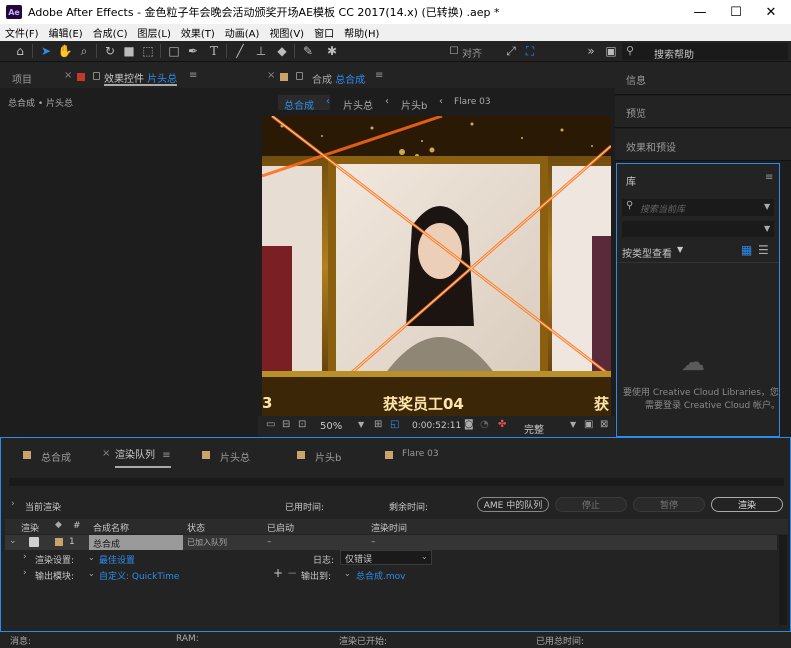 This screenshot has width=791, height=648. Describe the element at coordinates (302, 424) in the screenshot. I see `mask-icon: ⊡` at that location.